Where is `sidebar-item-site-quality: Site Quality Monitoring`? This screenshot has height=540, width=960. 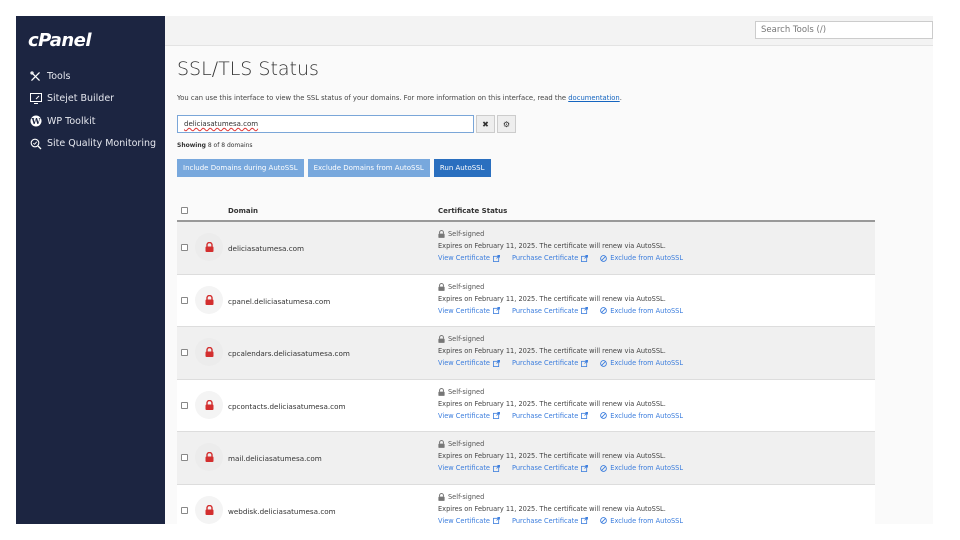 sidebar-item-site-quality: Site Quality Monitoring is located at coordinates (90, 144).